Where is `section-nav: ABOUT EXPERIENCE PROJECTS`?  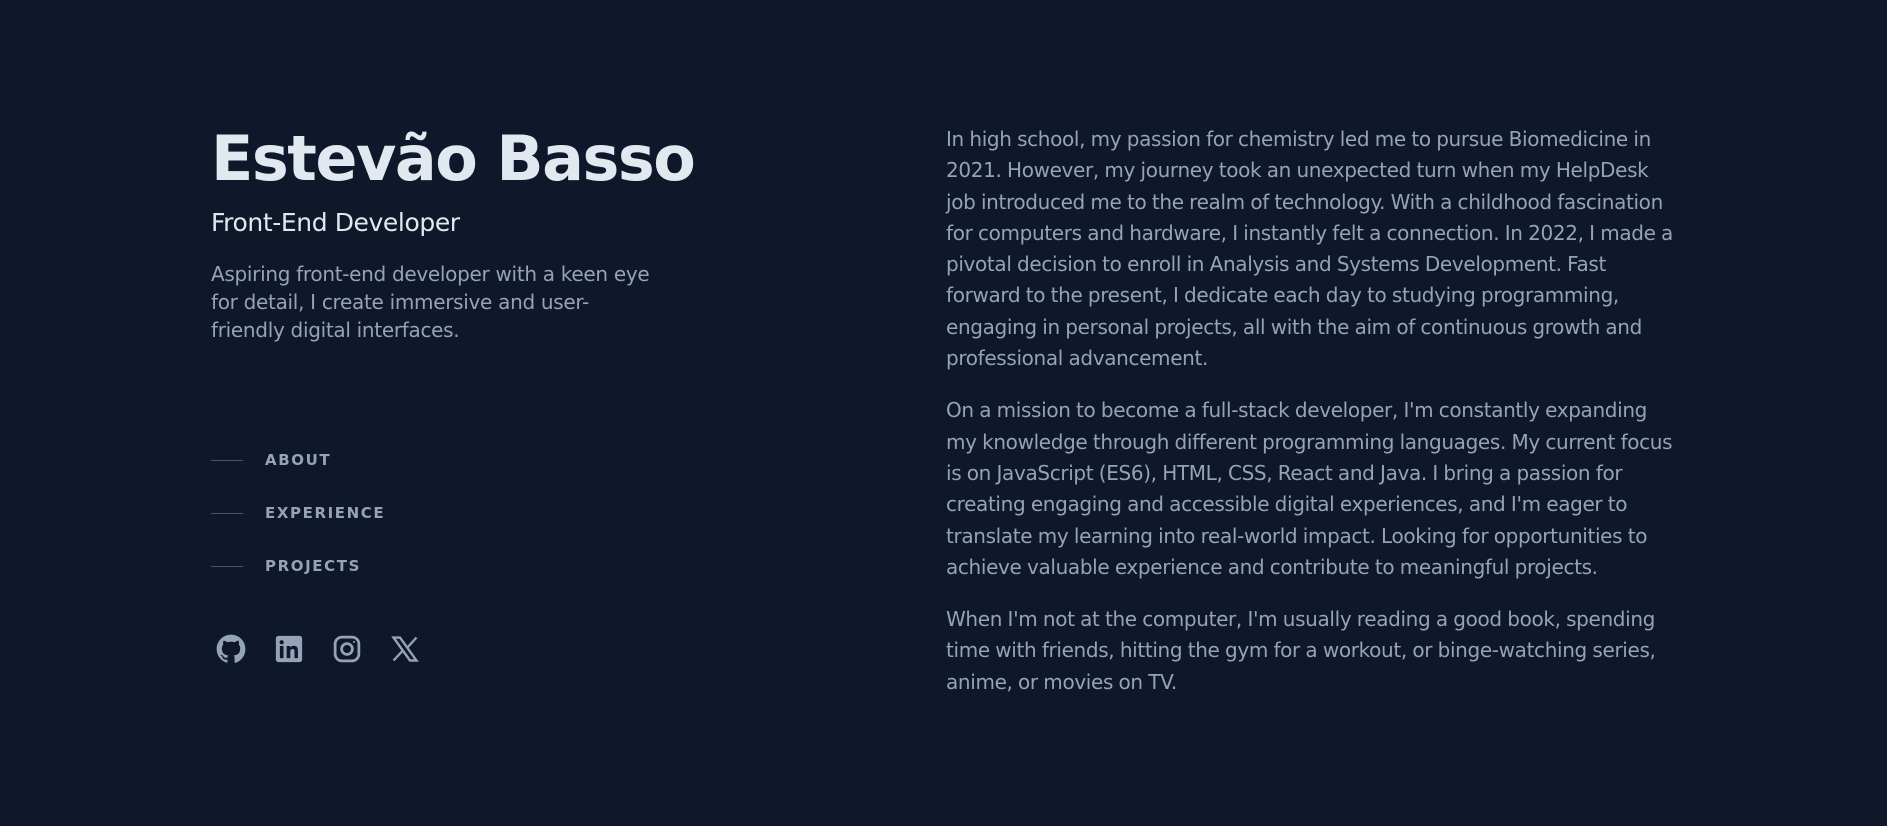
section-nav: ABOUT EXPERIENCE PROJECTS is located at coordinates (298, 524).